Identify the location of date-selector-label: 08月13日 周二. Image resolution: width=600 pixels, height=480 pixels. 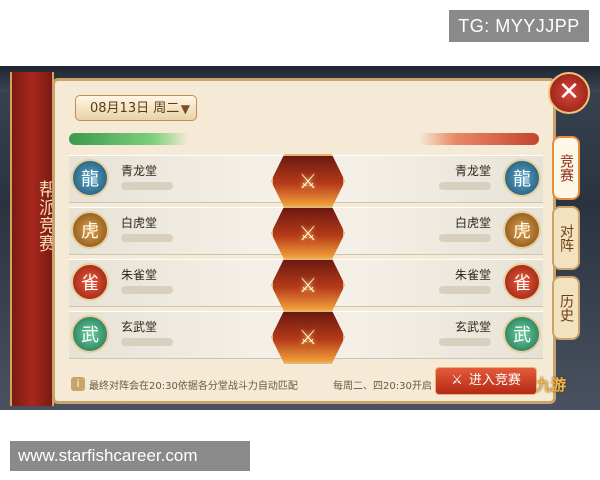
(135, 108).